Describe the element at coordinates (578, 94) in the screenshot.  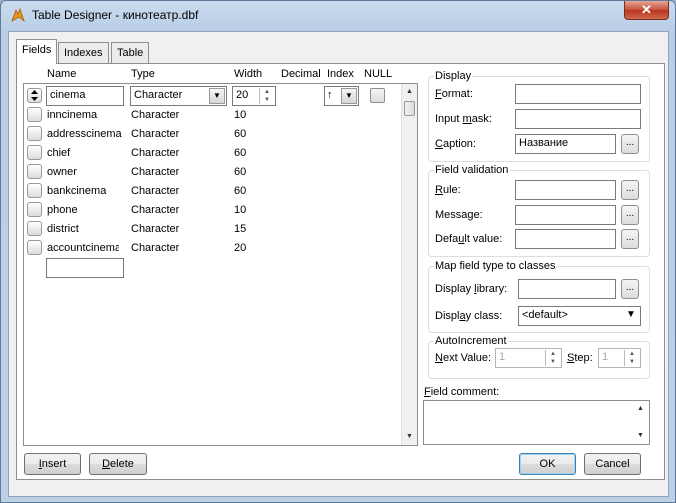
I see `format-input` at that location.